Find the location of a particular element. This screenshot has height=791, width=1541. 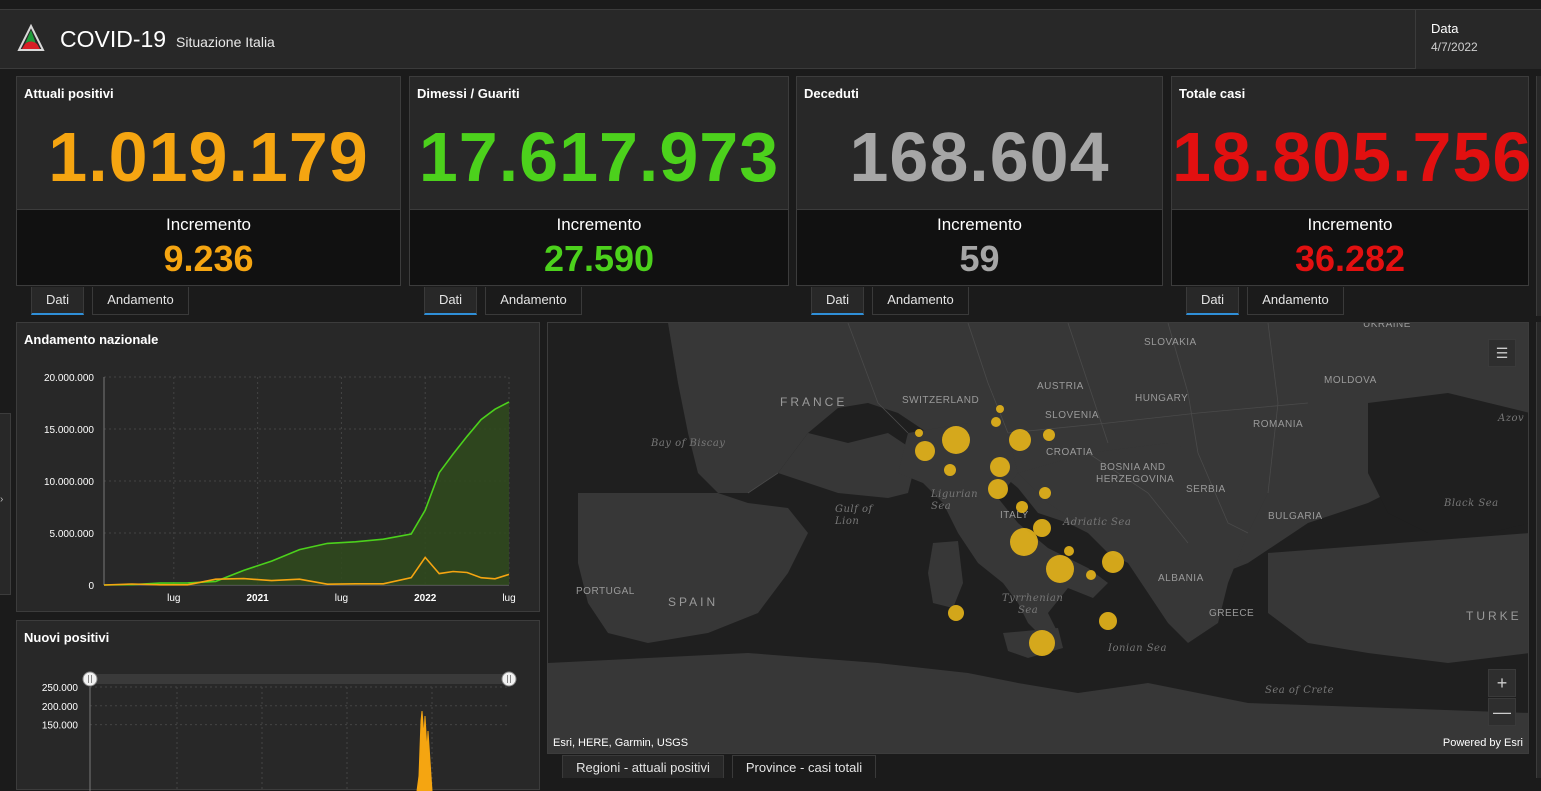

zoom-in-button: + is located at coordinates (1502, 683).